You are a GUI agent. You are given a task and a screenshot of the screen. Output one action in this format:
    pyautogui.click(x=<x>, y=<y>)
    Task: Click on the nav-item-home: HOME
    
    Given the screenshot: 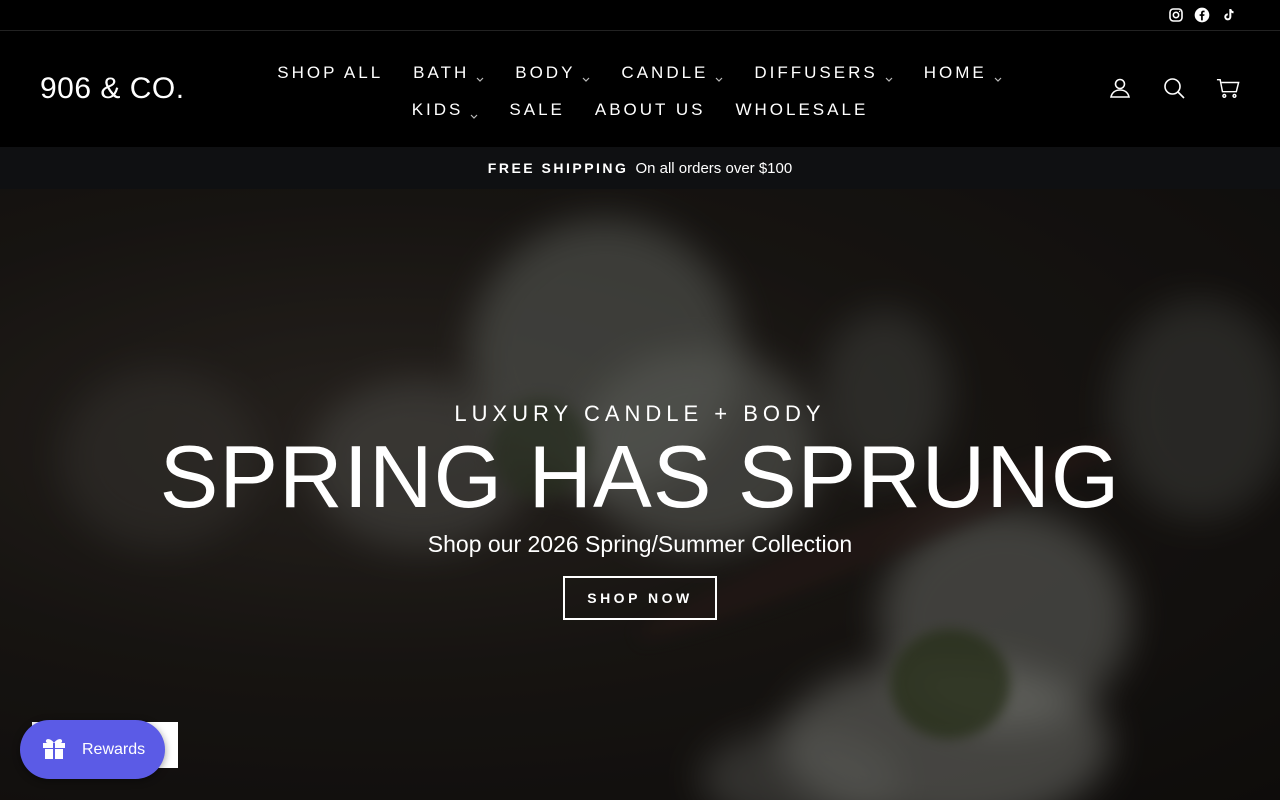 What is the action you would take?
    pyautogui.click(x=963, y=73)
    